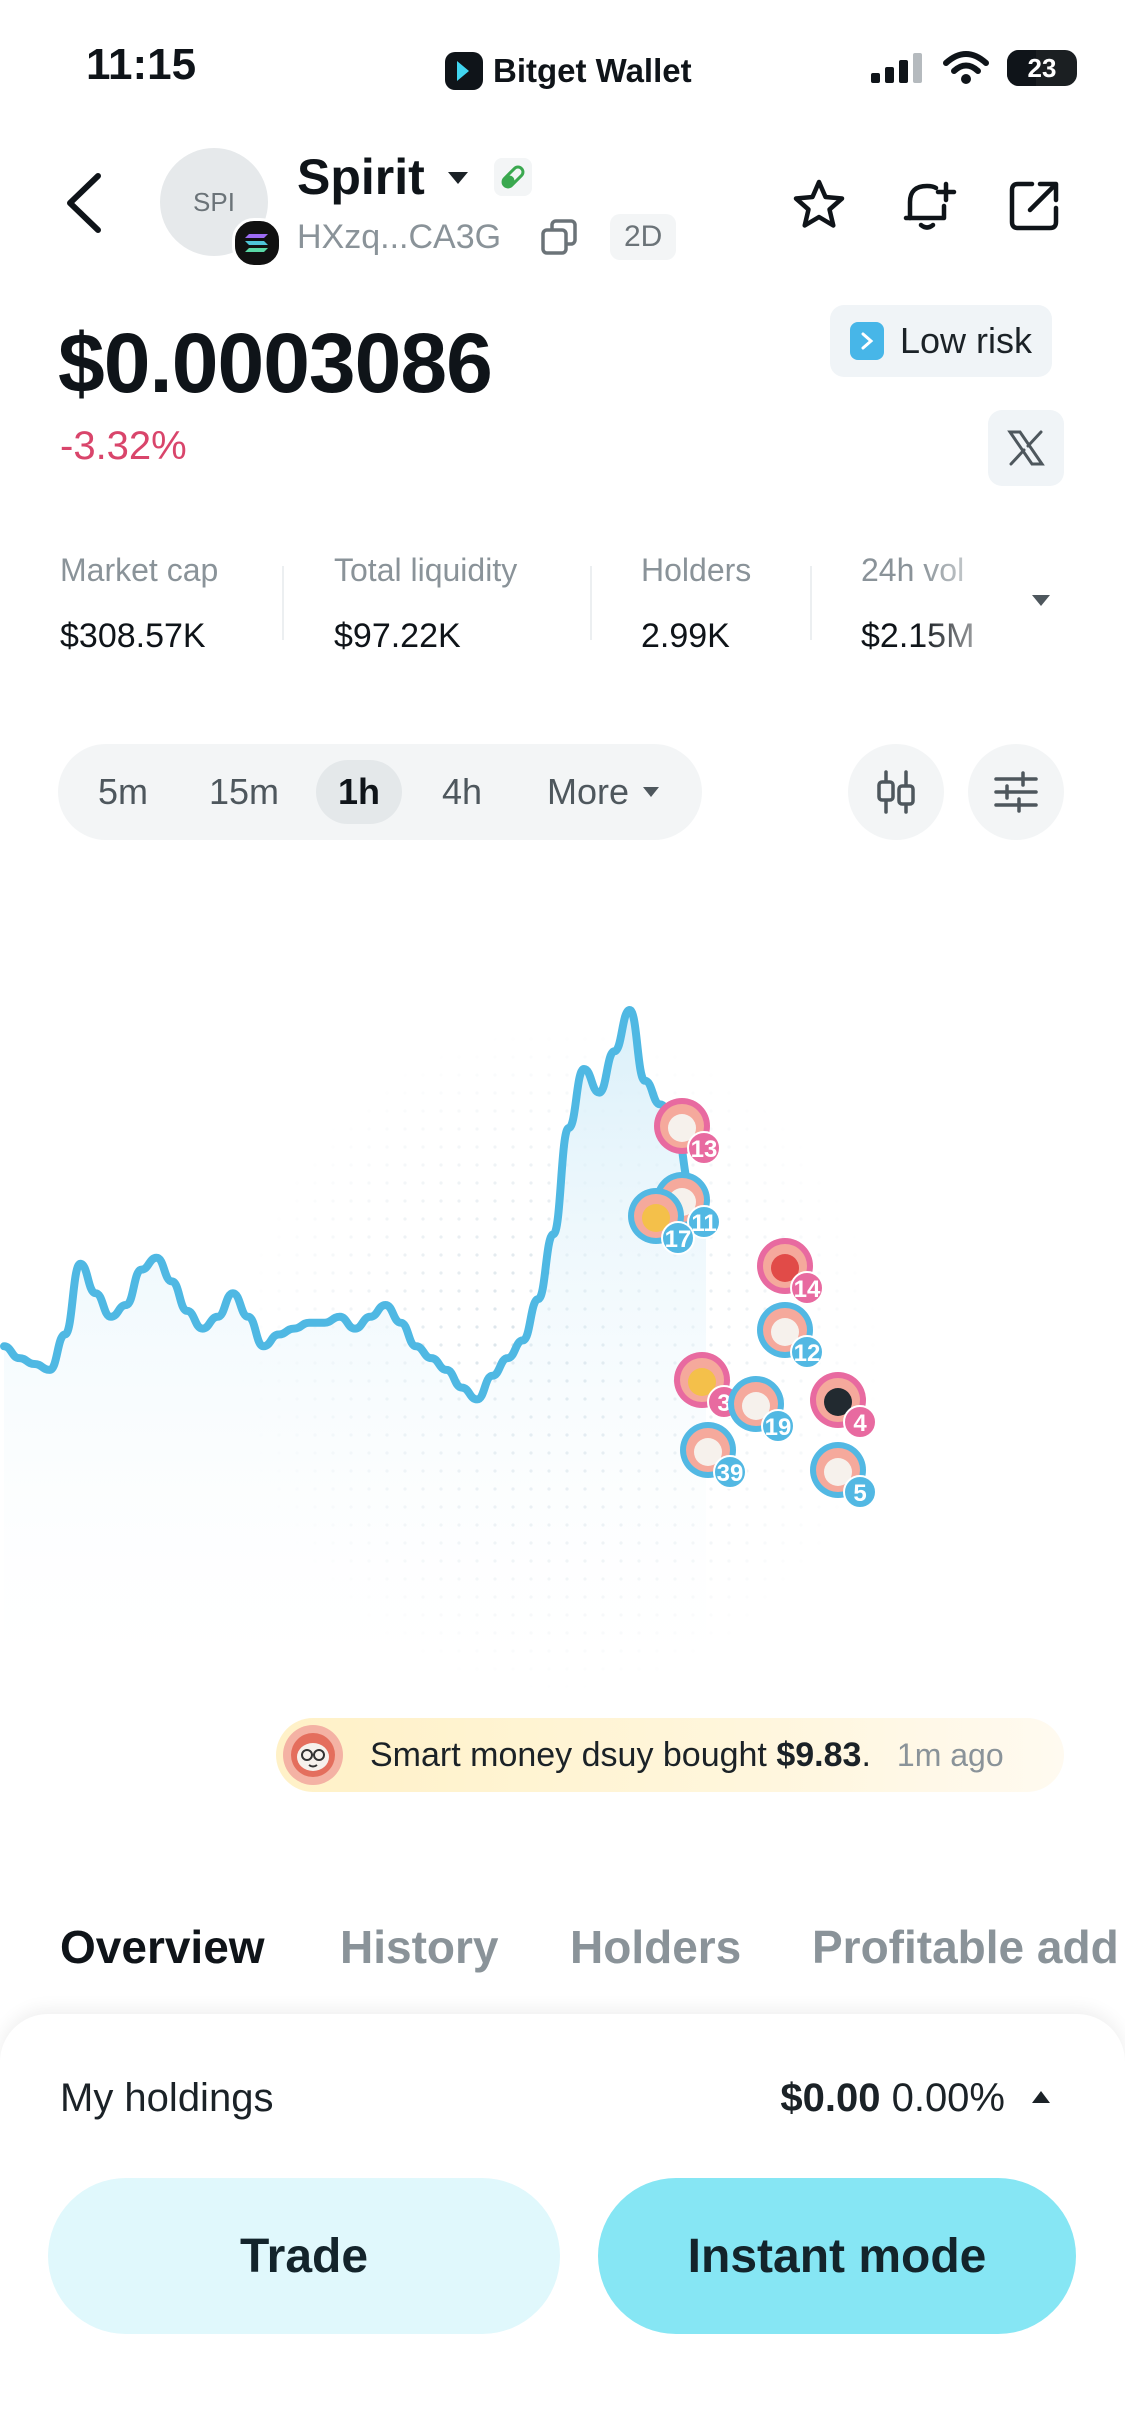  What do you see at coordinates (139, 604) in the screenshot?
I see `stat-market-cap: Market cap $308.57K` at bounding box center [139, 604].